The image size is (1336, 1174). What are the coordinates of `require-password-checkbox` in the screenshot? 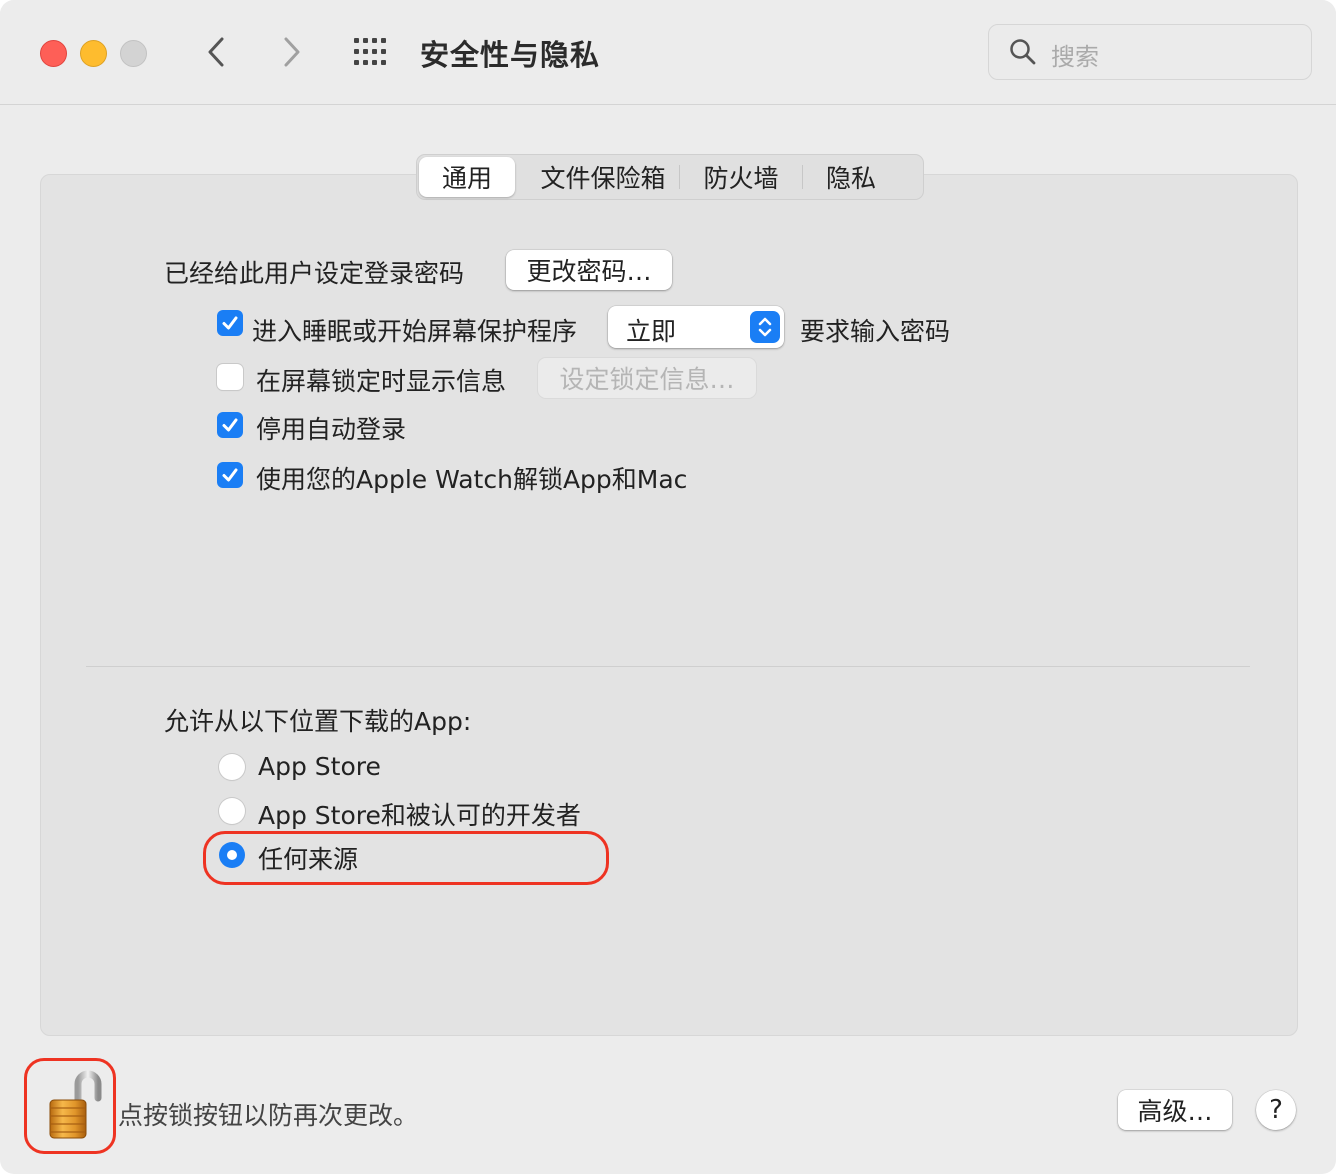 It's located at (230, 323).